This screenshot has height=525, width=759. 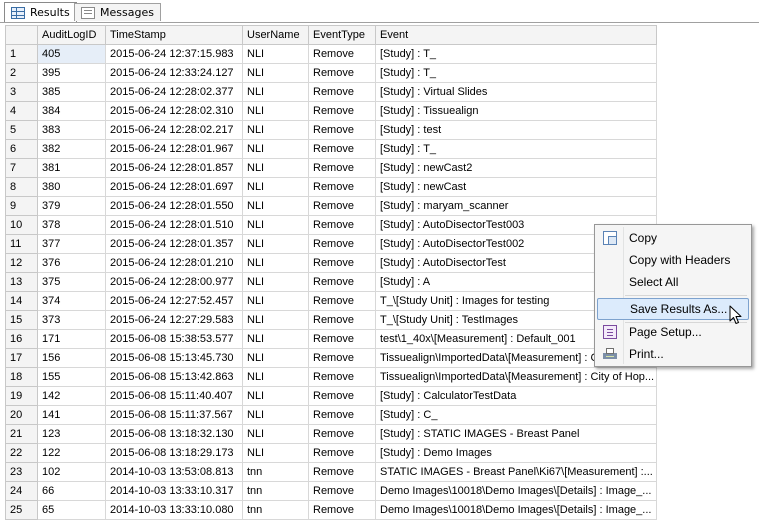 What do you see at coordinates (21, 453) in the screenshot?
I see `row-number: 22` at bounding box center [21, 453].